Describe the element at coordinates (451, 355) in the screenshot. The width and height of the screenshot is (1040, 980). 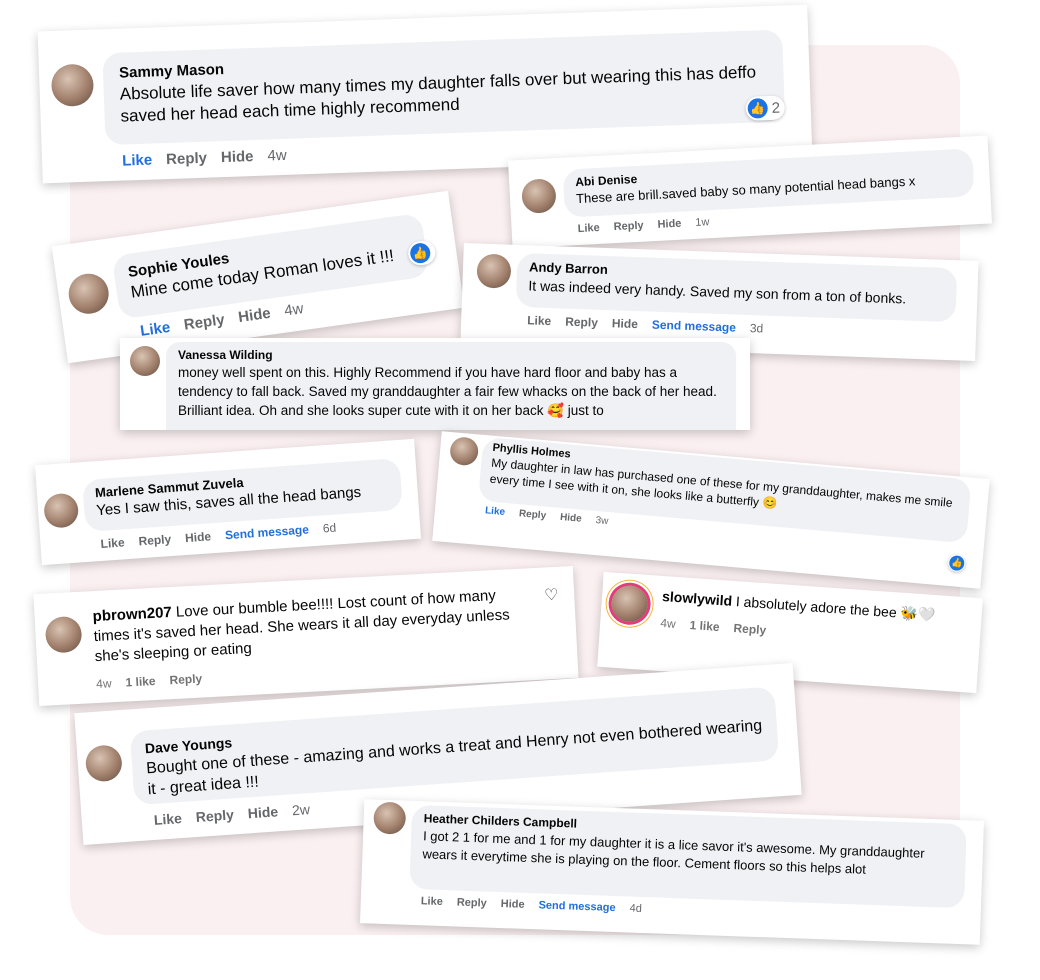
I see `commenter-name: Vanessa Wilding` at that location.